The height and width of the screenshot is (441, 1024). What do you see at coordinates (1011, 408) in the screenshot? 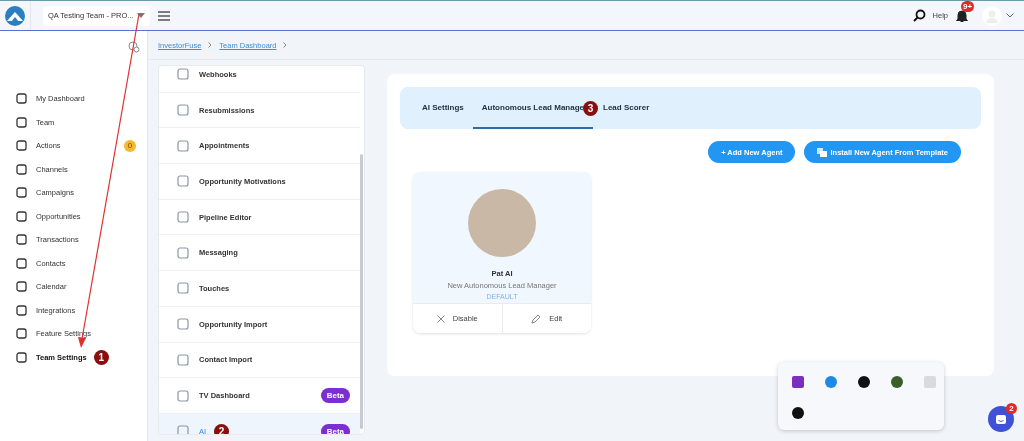
I see `notification-badge: 2` at bounding box center [1011, 408].